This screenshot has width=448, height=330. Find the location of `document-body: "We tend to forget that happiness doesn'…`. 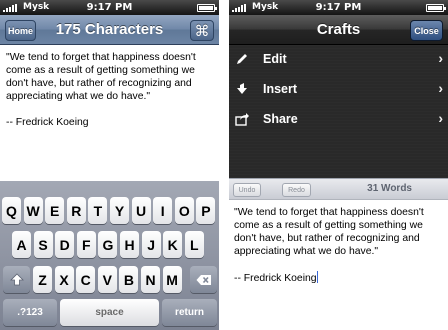

document-body: "We tend to forget that happiness doesn'… is located at coordinates (329, 245).